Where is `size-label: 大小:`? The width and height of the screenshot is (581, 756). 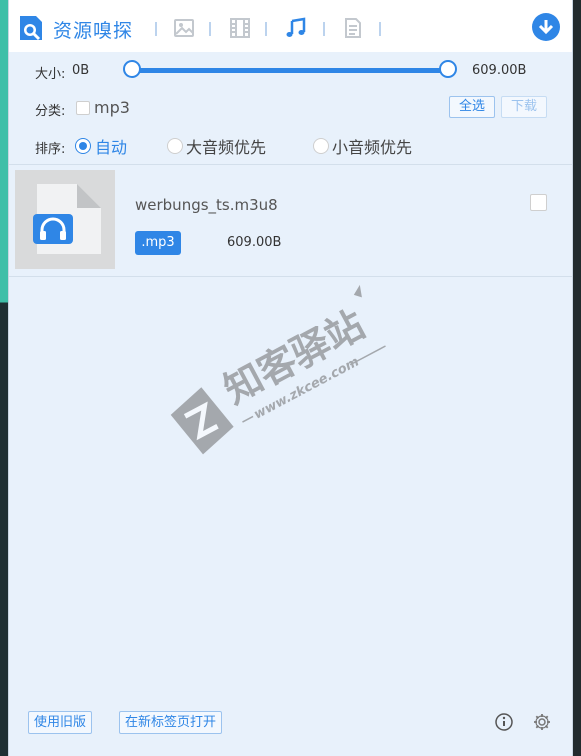 size-label: 大小: is located at coordinates (50, 74).